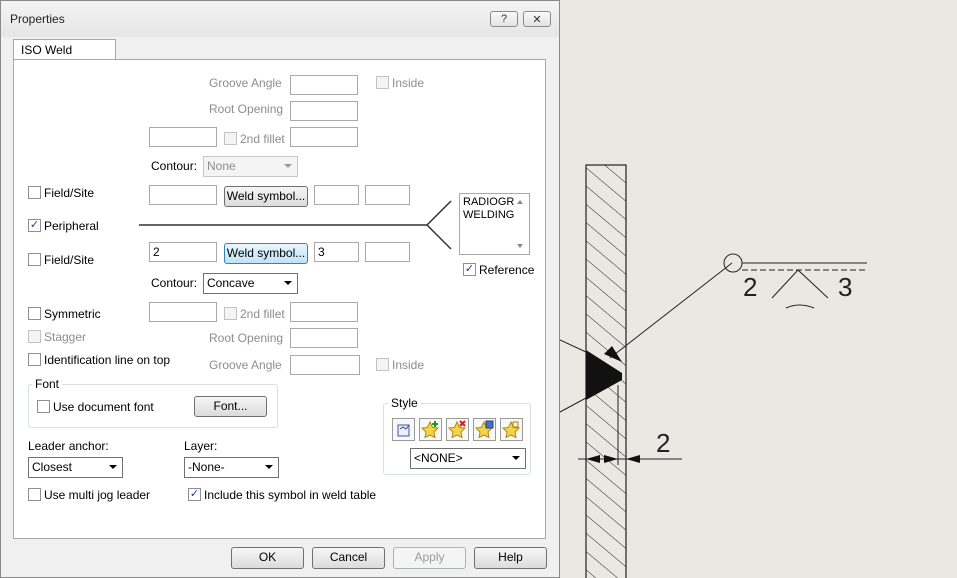 The image size is (957, 578). Describe the element at coordinates (230, 138) in the screenshot. I see `second-fillet-checkbox` at that location.